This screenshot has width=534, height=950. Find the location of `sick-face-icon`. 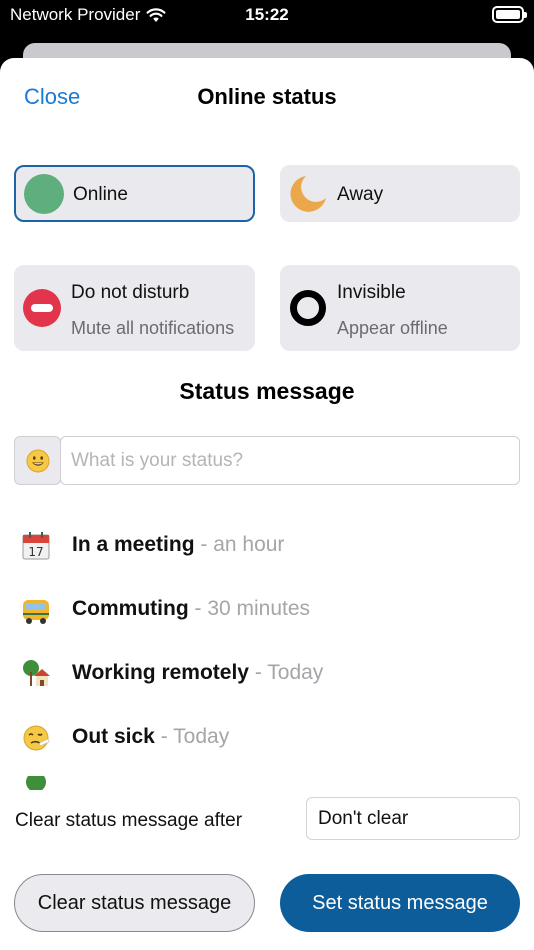

sick-face-icon is located at coordinates (36, 738).